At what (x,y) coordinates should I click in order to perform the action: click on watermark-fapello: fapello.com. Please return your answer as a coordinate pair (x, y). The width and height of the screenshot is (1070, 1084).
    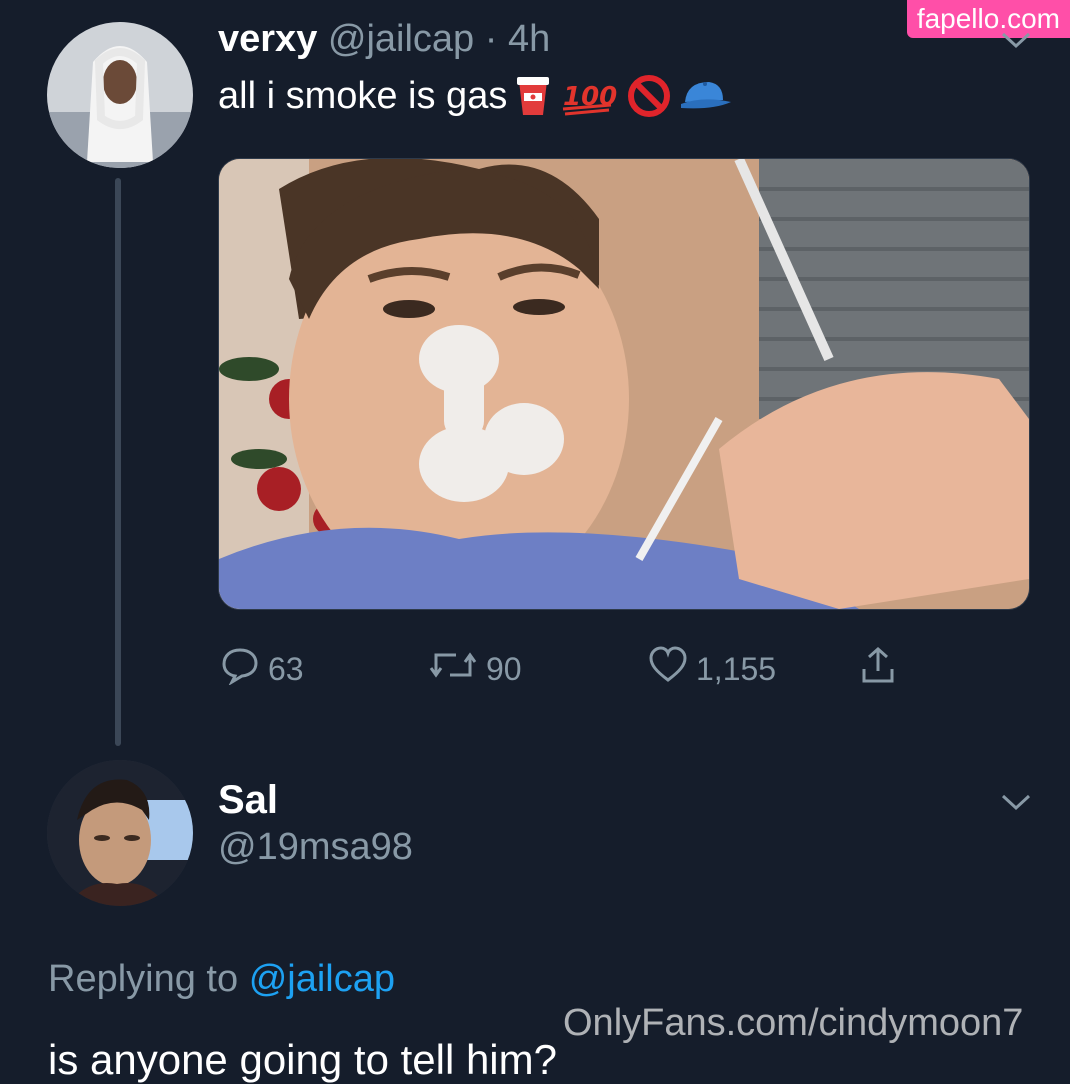
    Looking at the image, I should click on (988, 19).